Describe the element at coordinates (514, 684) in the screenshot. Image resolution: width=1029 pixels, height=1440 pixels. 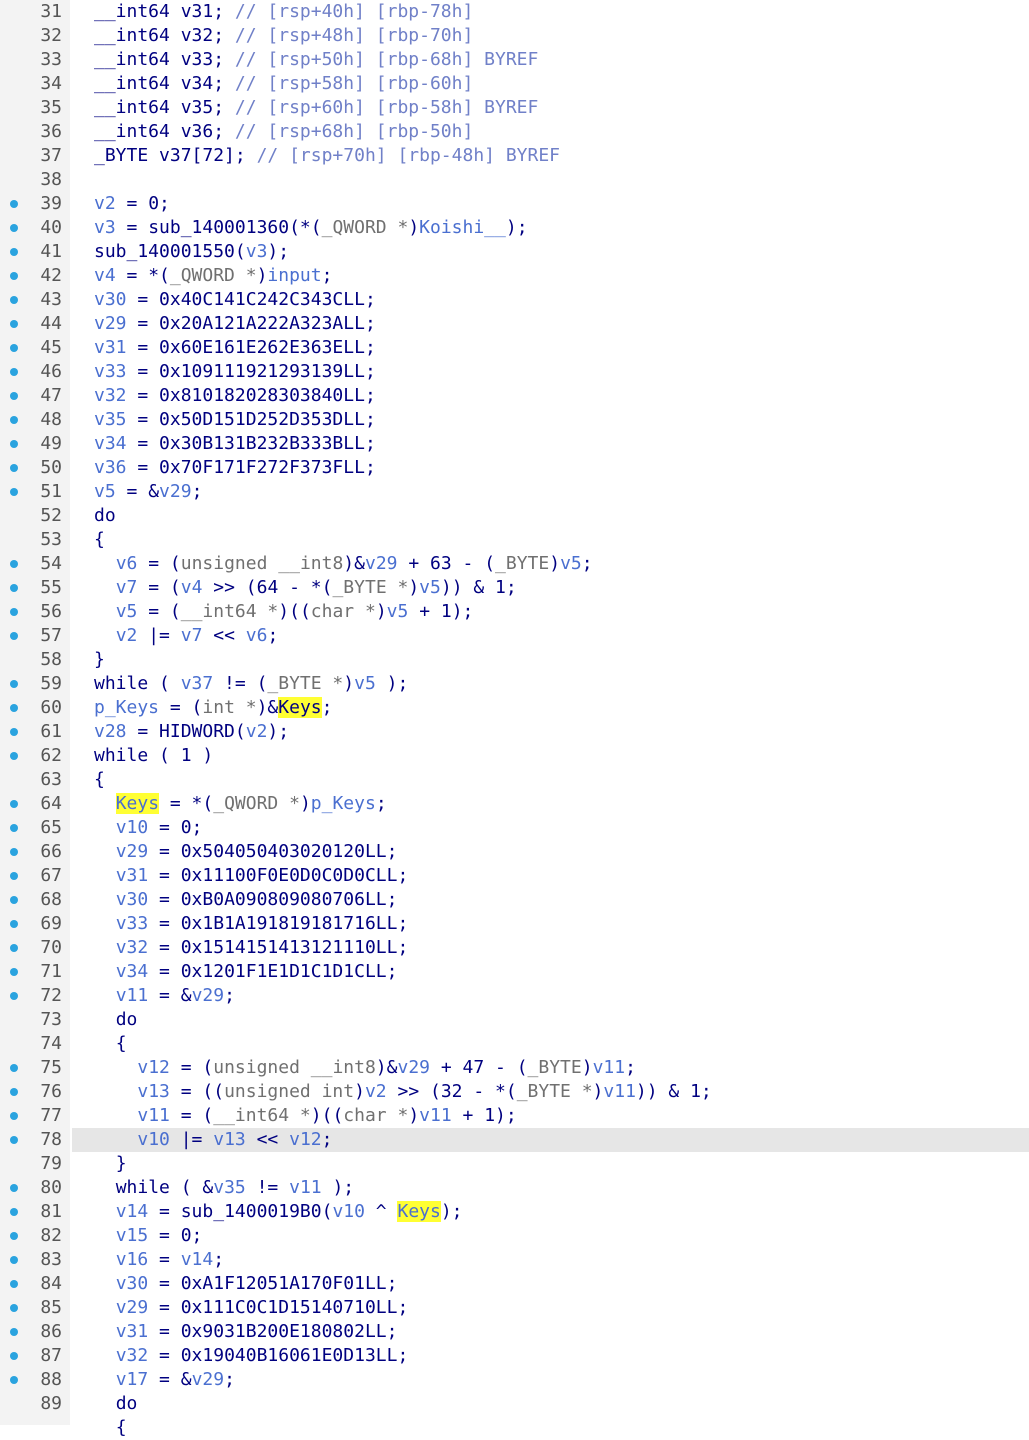
I see `code-line: 59 while ( v37 != (_BYTE *)v5 );` at that location.